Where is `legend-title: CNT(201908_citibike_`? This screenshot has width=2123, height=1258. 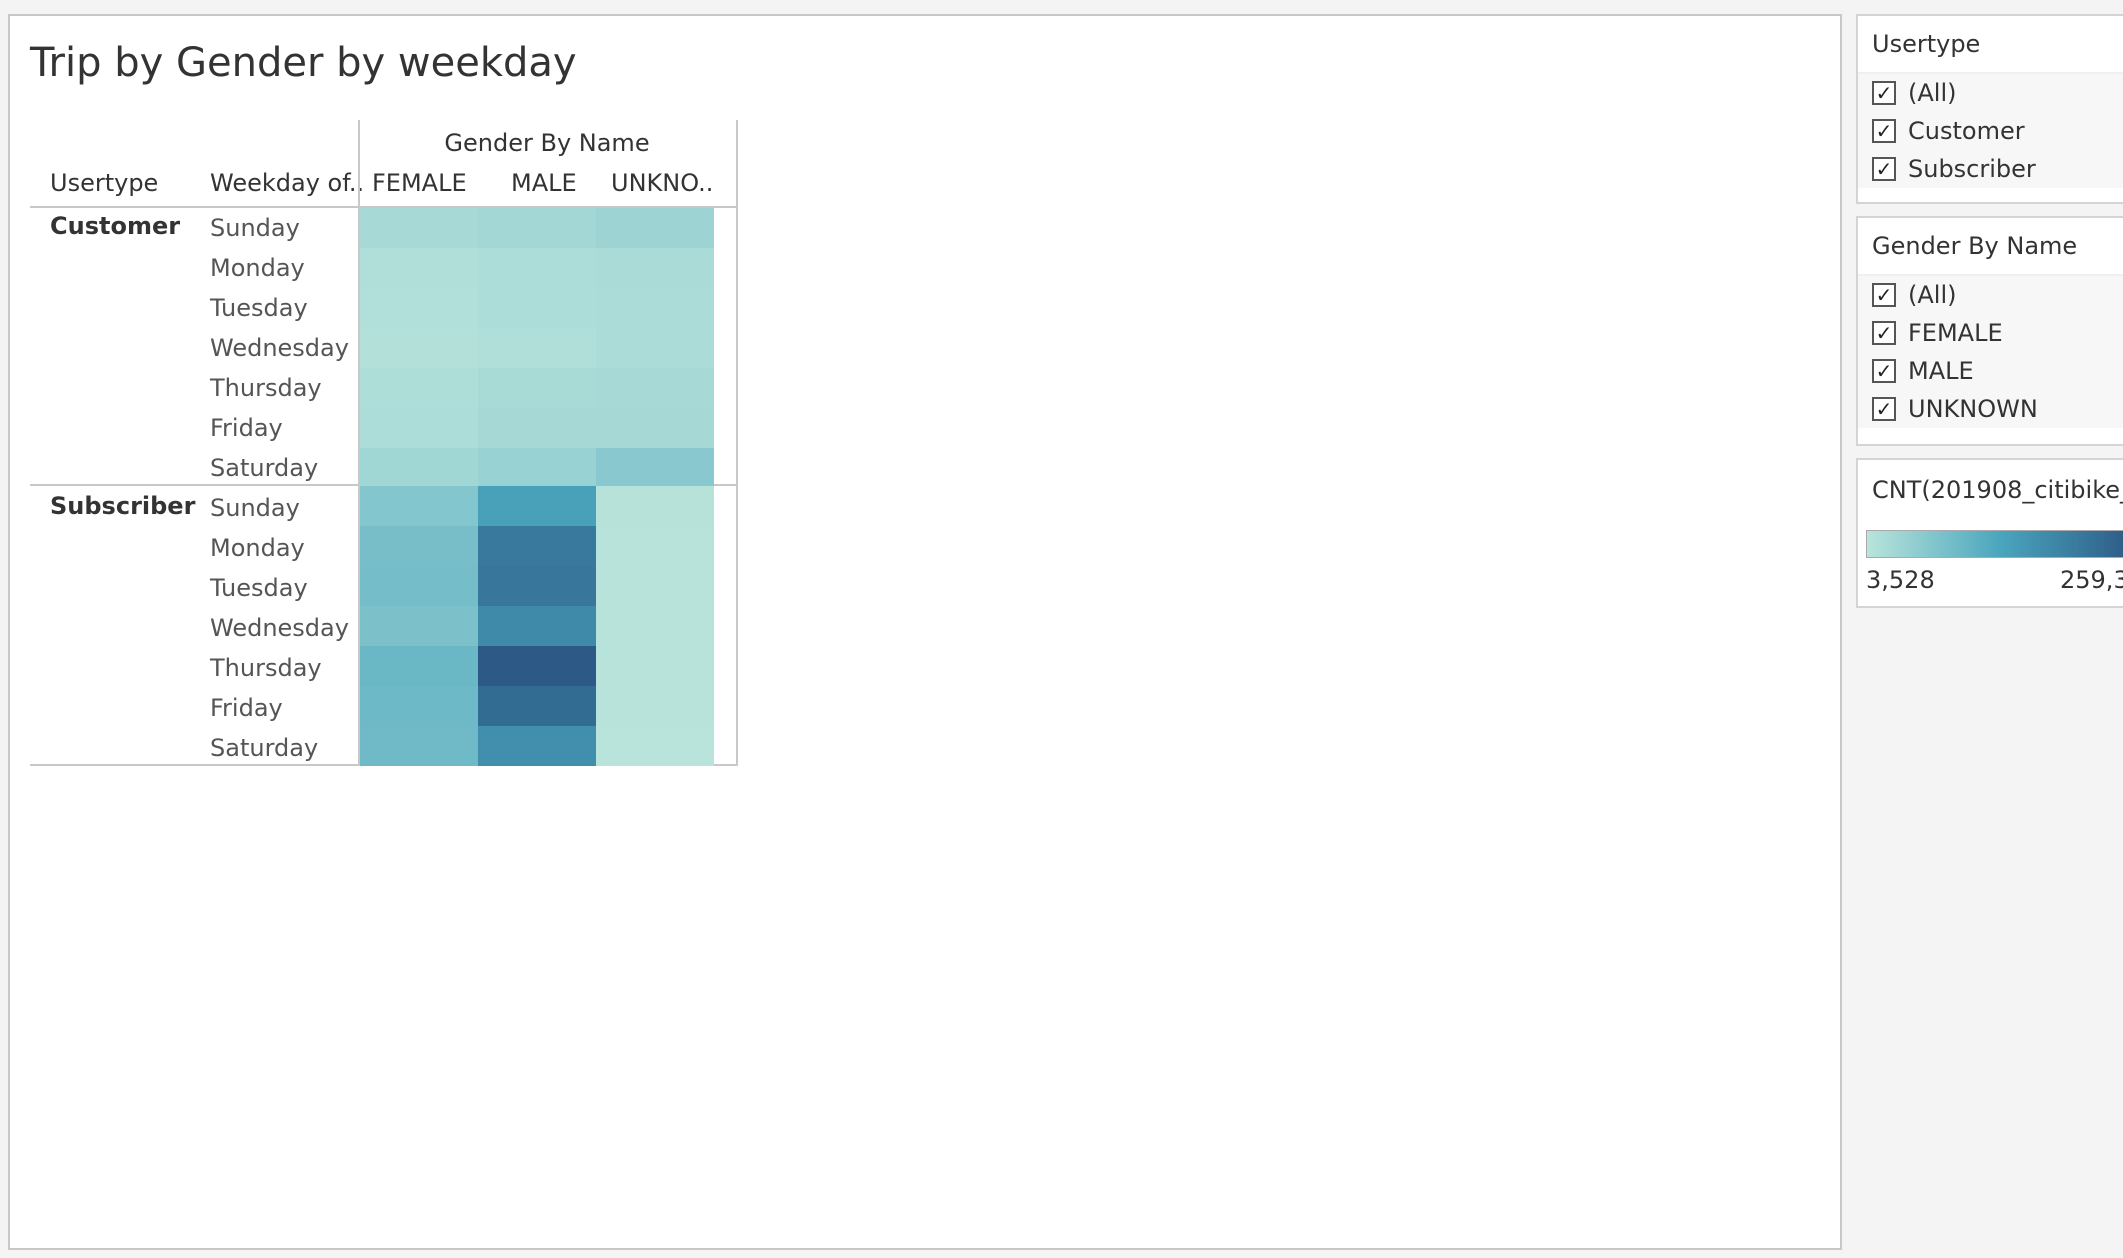
legend-title: CNT(201908_citibike_ is located at coordinates (1997, 490).